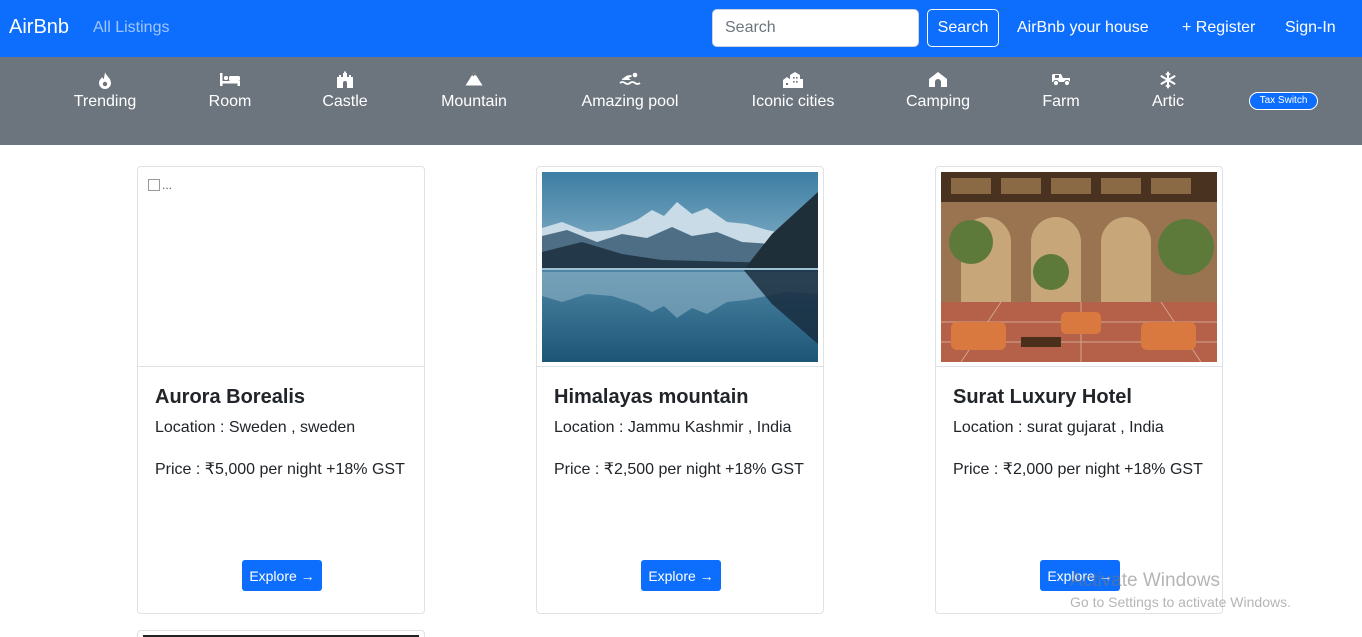 The width and height of the screenshot is (1362, 637). I want to click on filter-label: Iconic cities, so click(793, 101).